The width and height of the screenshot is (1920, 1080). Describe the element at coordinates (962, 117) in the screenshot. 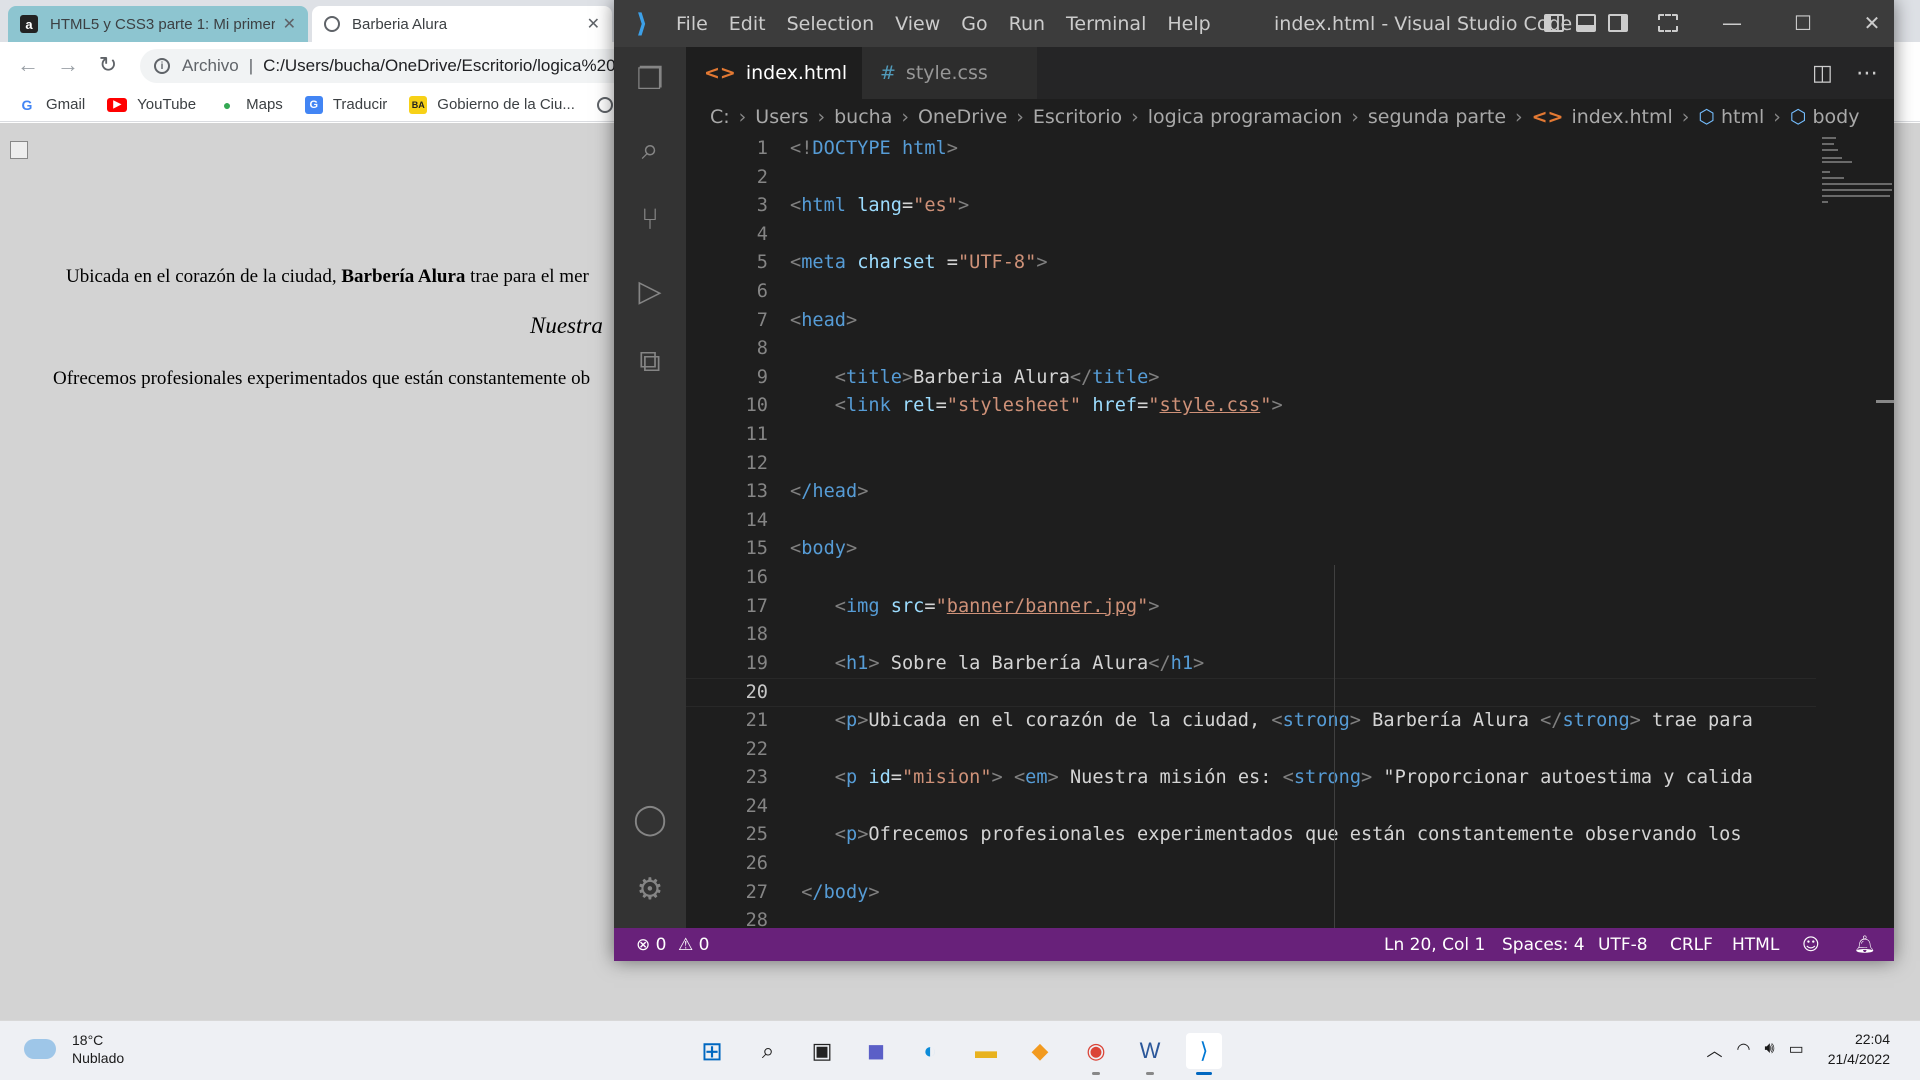

I see `breadcrumb-item: OneDrive` at that location.